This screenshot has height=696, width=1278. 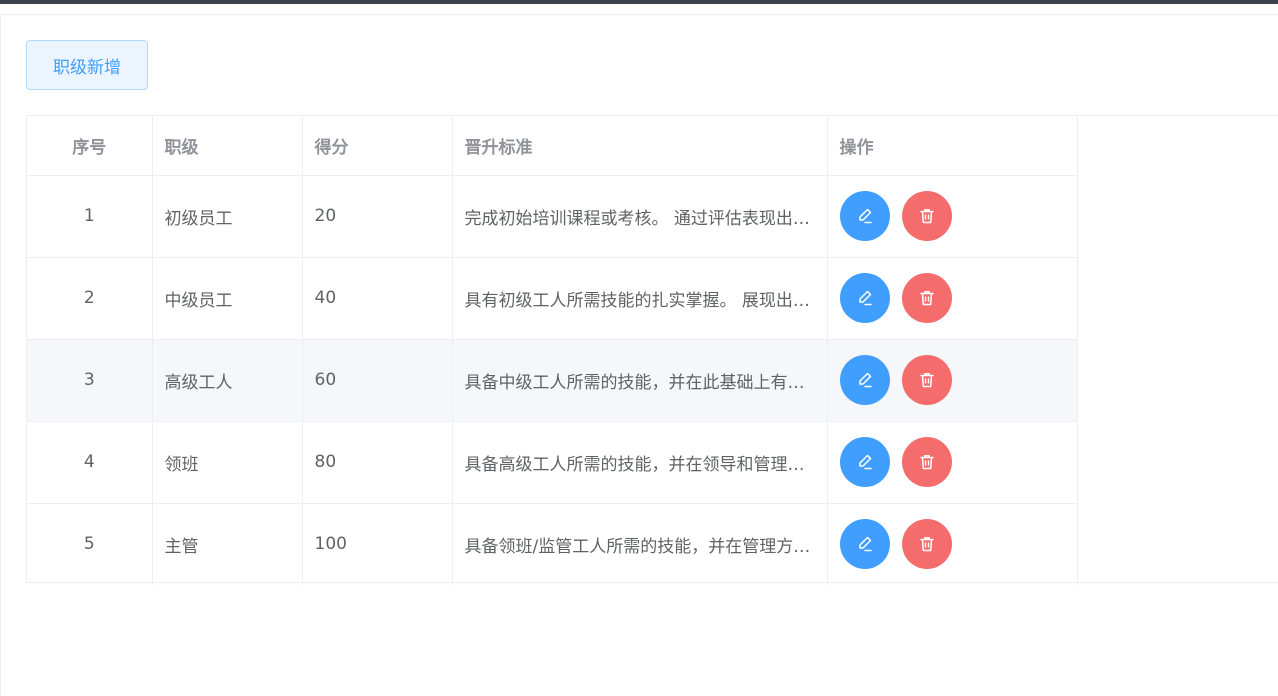 What do you see at coordinates (640, 216) in the screenshot?
I see `cell-standard: 完成初始培训课程或考核。 通过评估表现出对基本技能的掌握。` at bounding box center [640, 216].